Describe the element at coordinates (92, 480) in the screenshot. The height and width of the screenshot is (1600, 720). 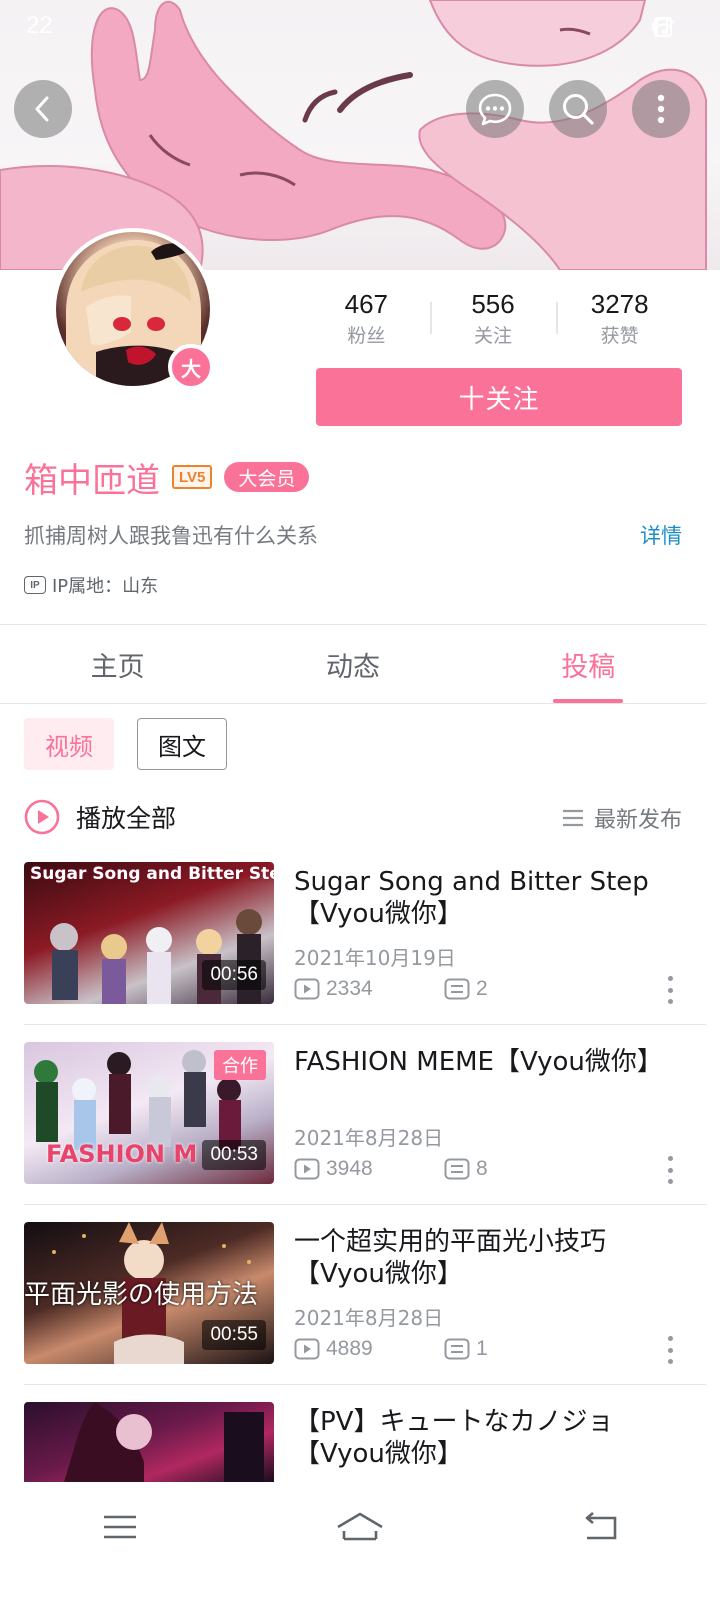
I see `username: 箱中匝道` at that location.